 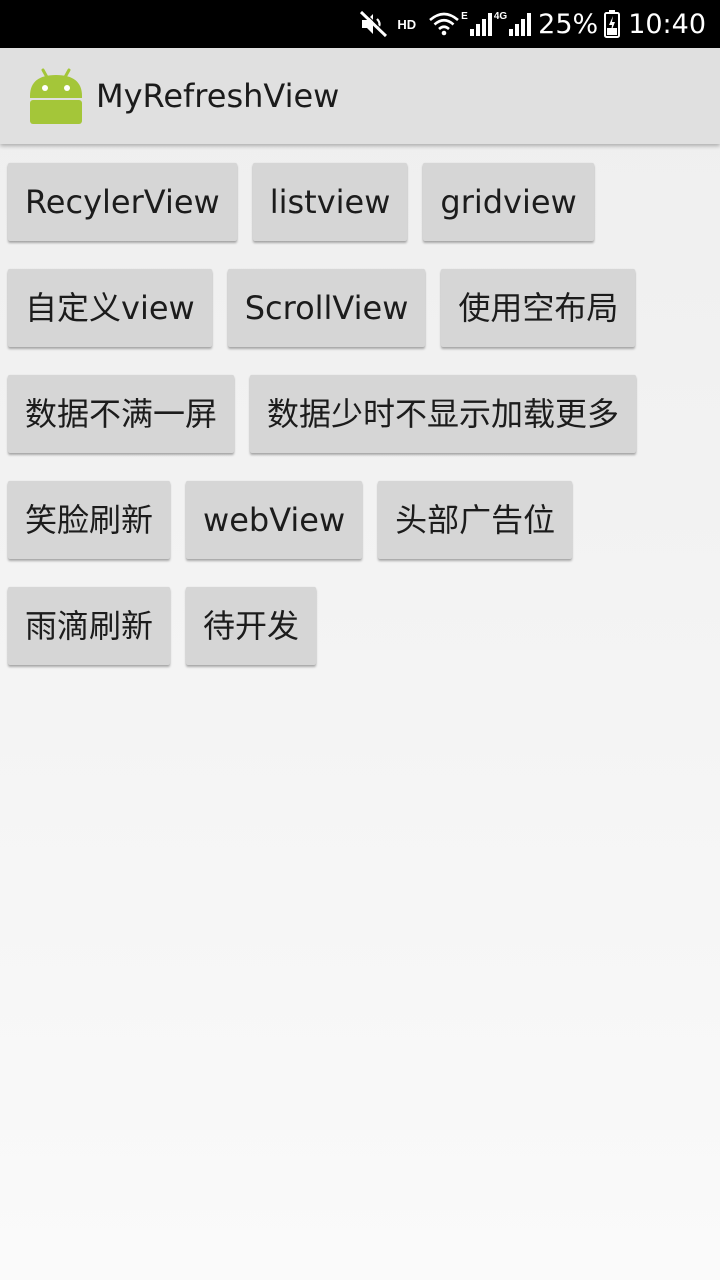 I want to click on hide-load-more-button: 数据少时不显示加载更多, so click(x=443, y=414).